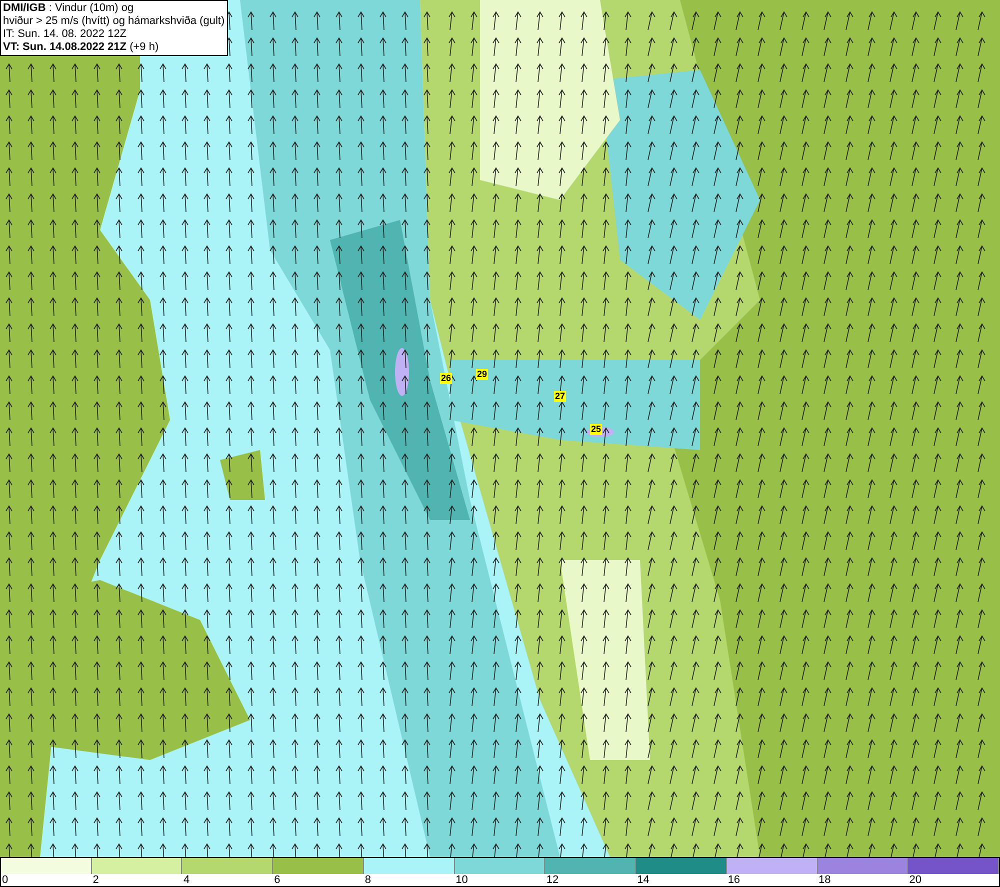  I want to click on title-line: IT: Sun. 14. 08. 2022 12Z, so click(65, 34).